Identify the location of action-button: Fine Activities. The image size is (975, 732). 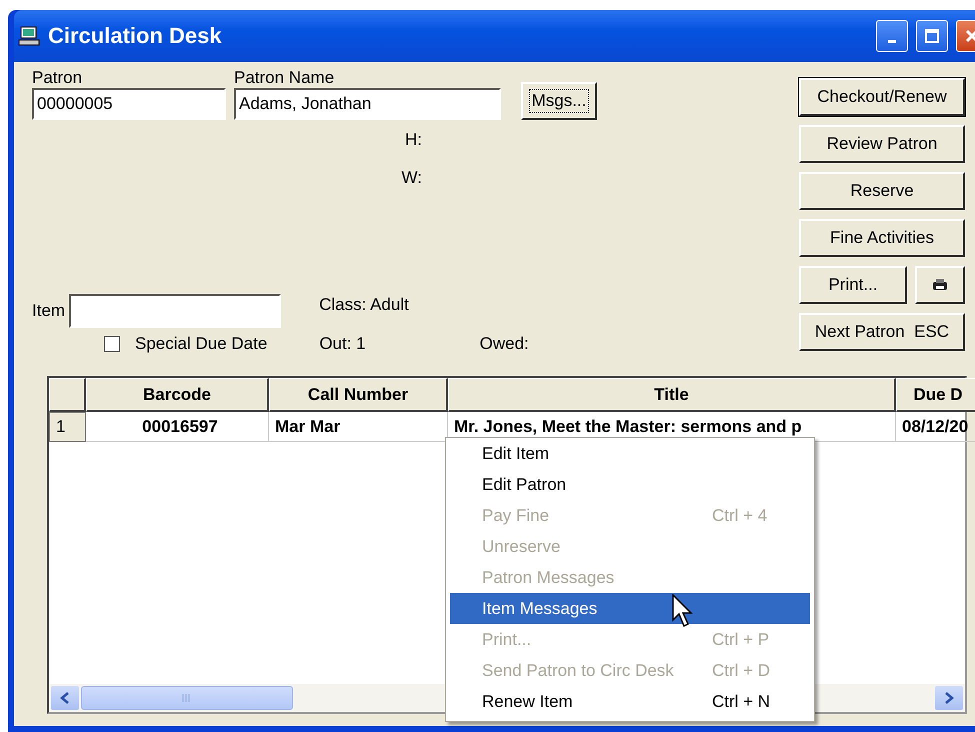
(882, 238).